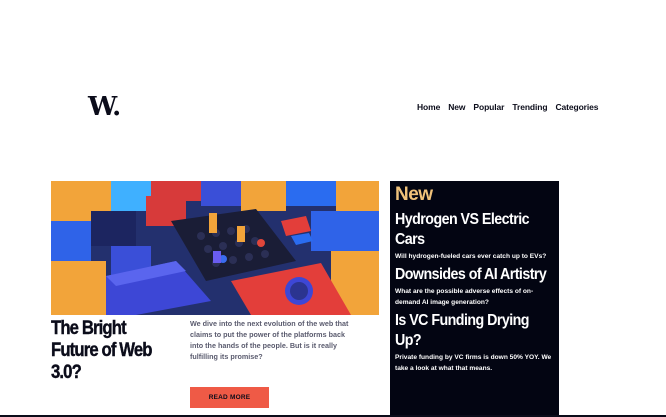 The width and height of the screenshot is (666, 417). I want to click on nav-item-popular: Popular, so click(488, 107).